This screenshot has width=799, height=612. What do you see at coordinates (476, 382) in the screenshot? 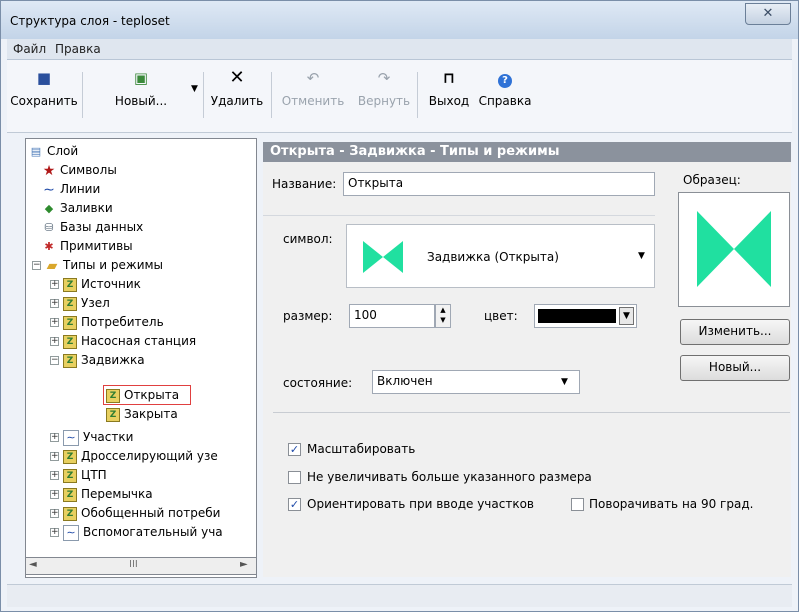
I see `state-select: Включен ▼` at bounding box center [476, 382].